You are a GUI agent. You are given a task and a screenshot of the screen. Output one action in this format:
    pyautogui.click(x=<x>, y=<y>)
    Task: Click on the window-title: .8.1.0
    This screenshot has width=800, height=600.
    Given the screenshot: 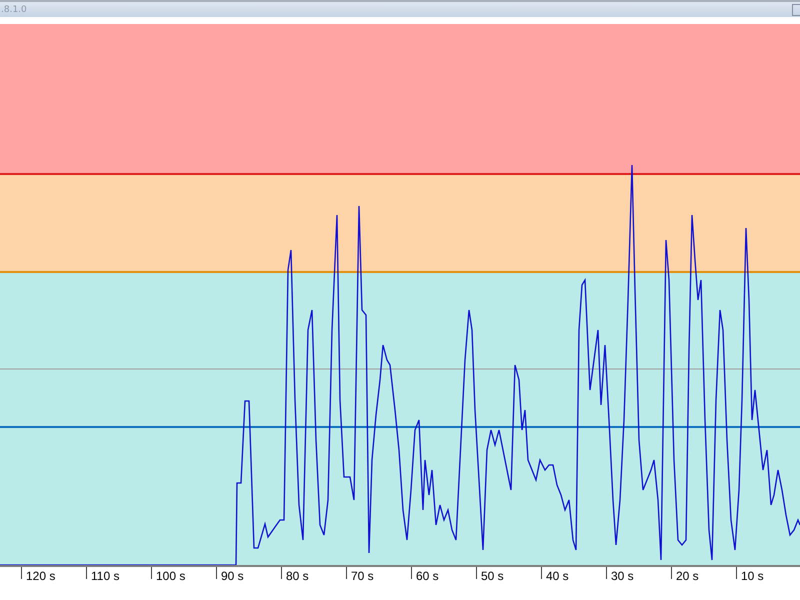 What is the action you would take?
    pyautogui.click(x=13, y=9)
    